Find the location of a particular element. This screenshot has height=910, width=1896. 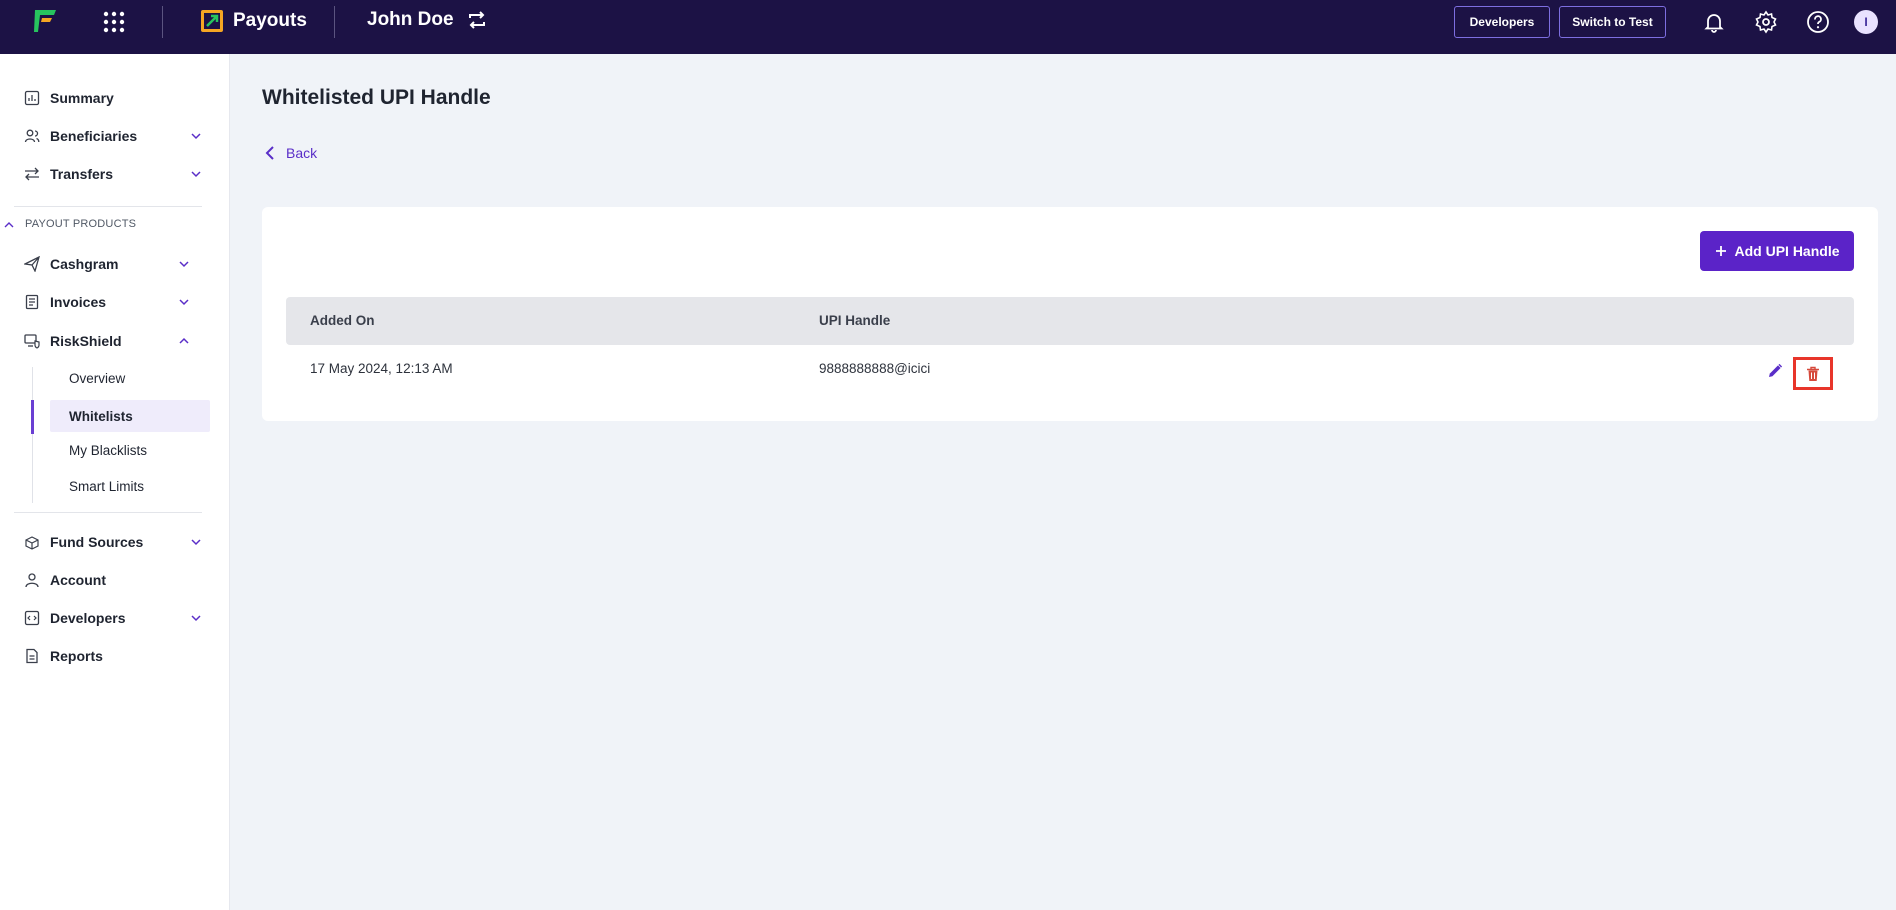

sidebar-item-developers: Developers is located at coordinates (113, 618).